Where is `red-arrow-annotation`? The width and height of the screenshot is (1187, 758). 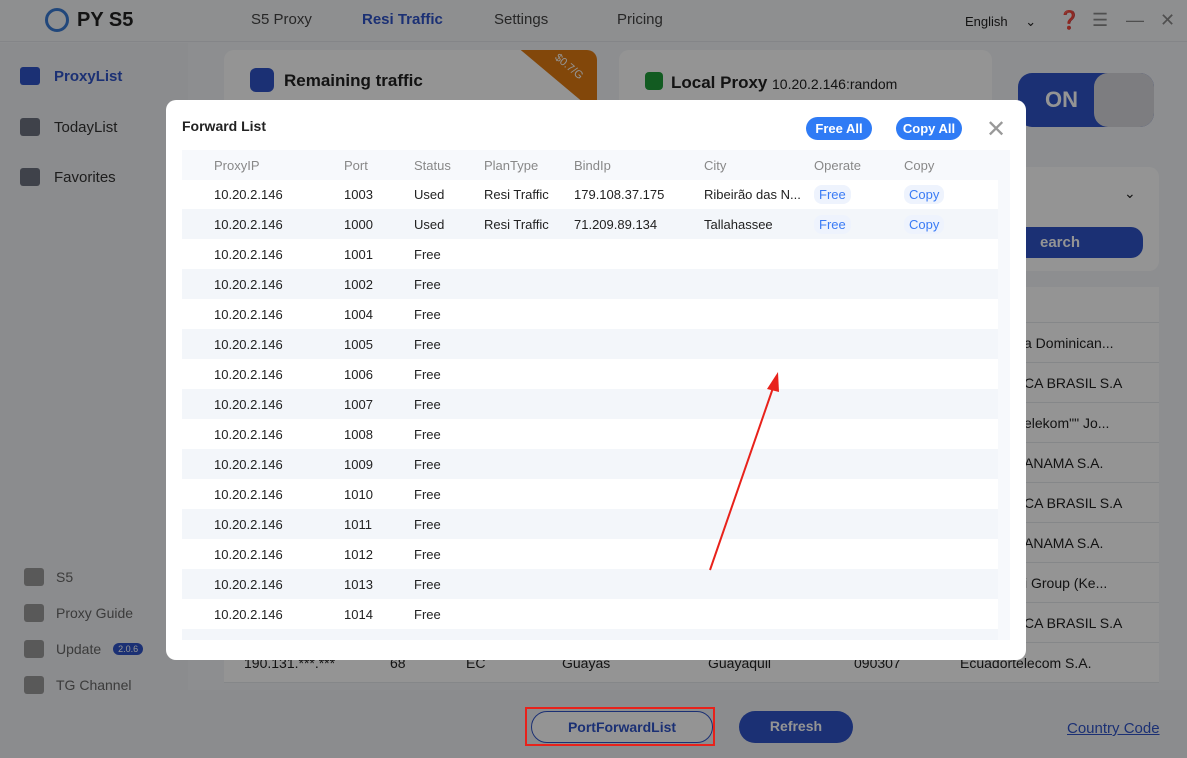
red-arrow-annotation is located at coordinates (744, 471).